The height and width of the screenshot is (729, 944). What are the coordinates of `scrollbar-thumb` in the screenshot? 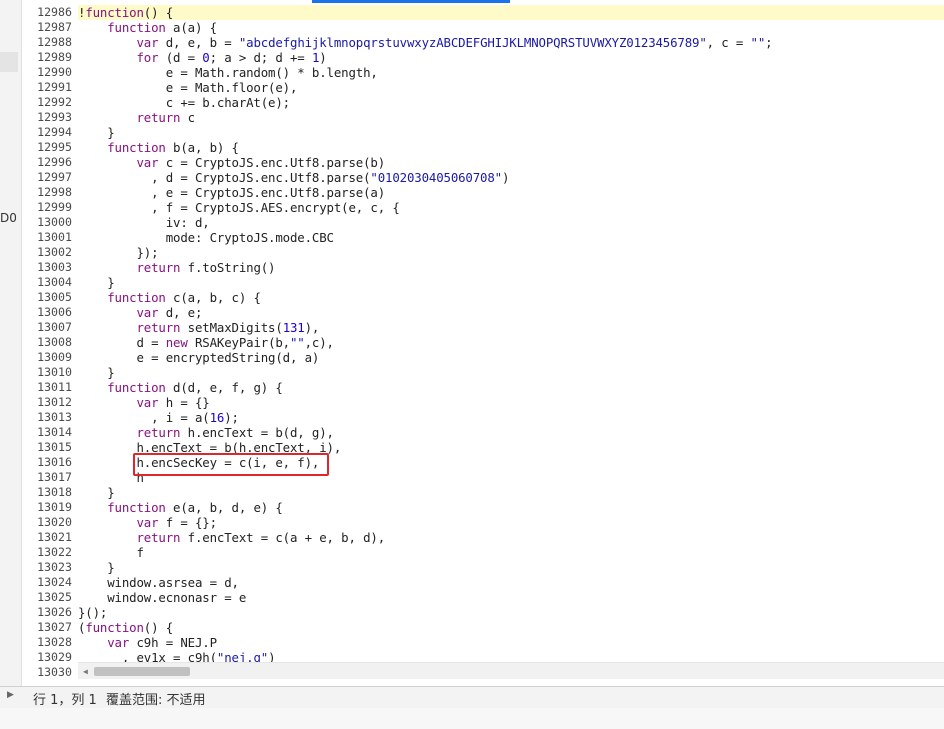 It's located at (142, 671).